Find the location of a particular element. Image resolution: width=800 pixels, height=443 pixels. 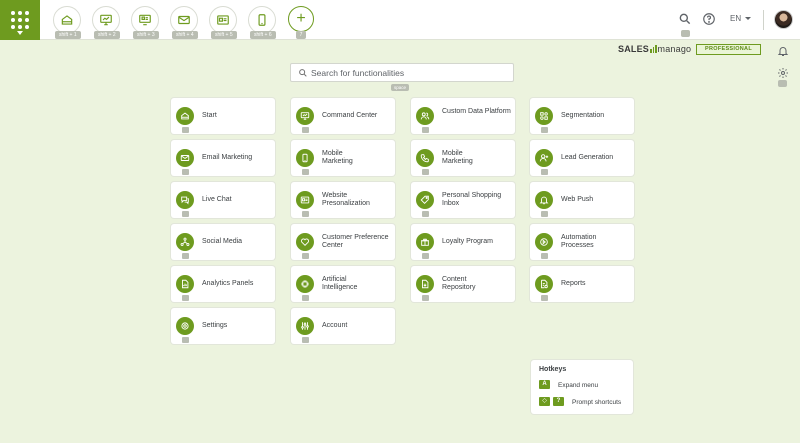

hotkey-key: ? is located at coordinates (558, 401).